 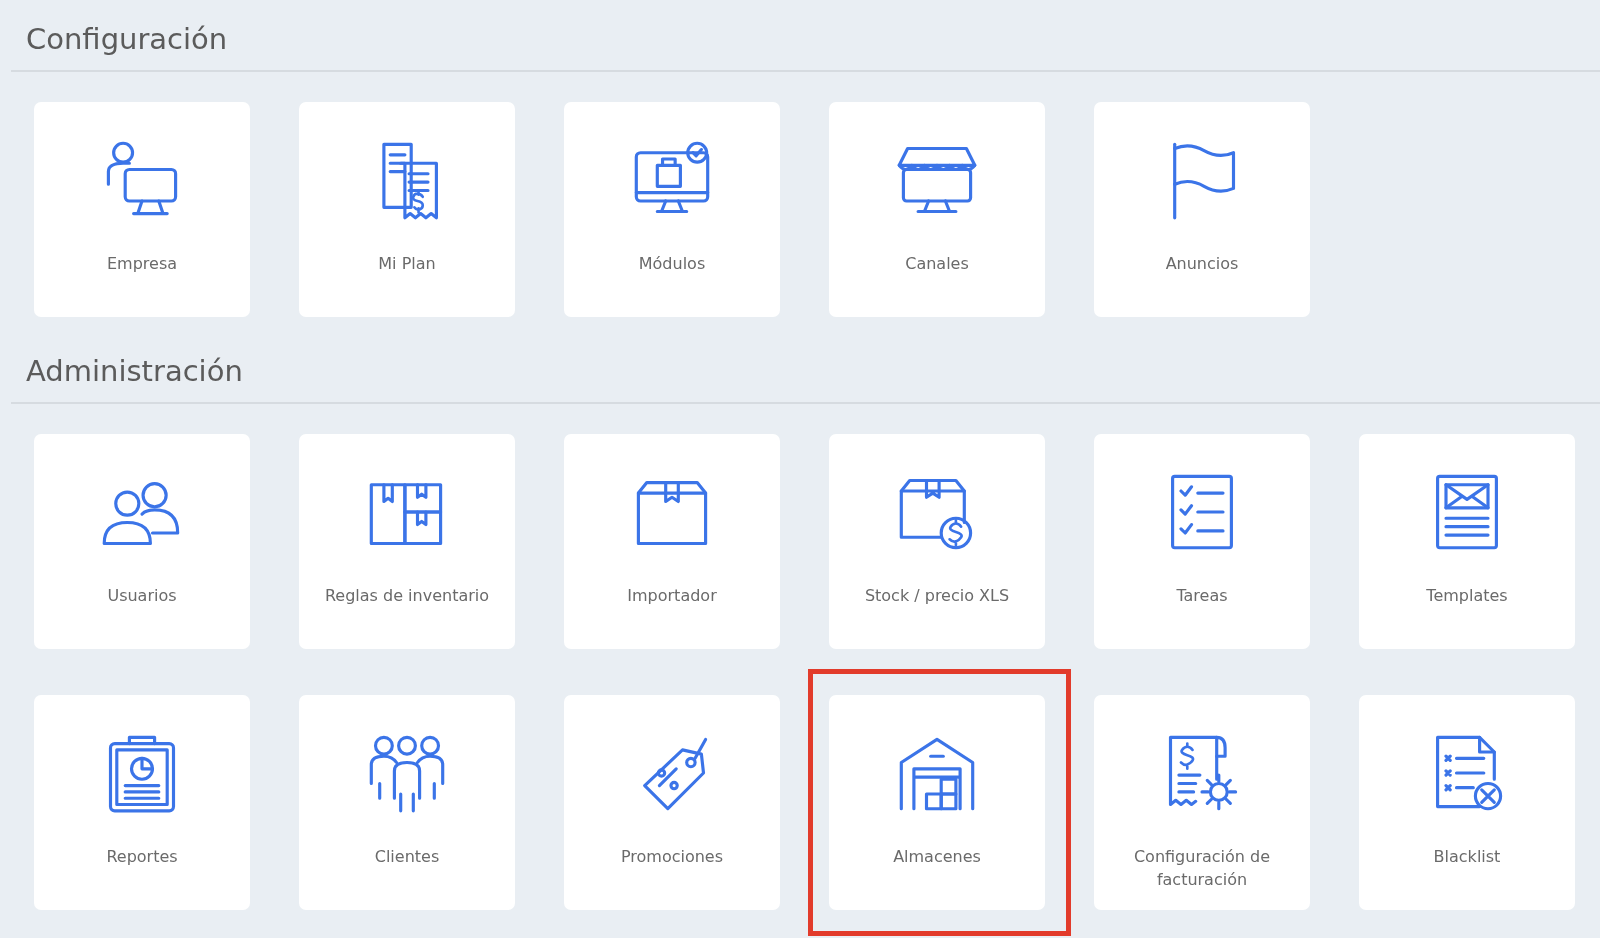 I want to click on section-title: Administración, so click(x=135, y=371).